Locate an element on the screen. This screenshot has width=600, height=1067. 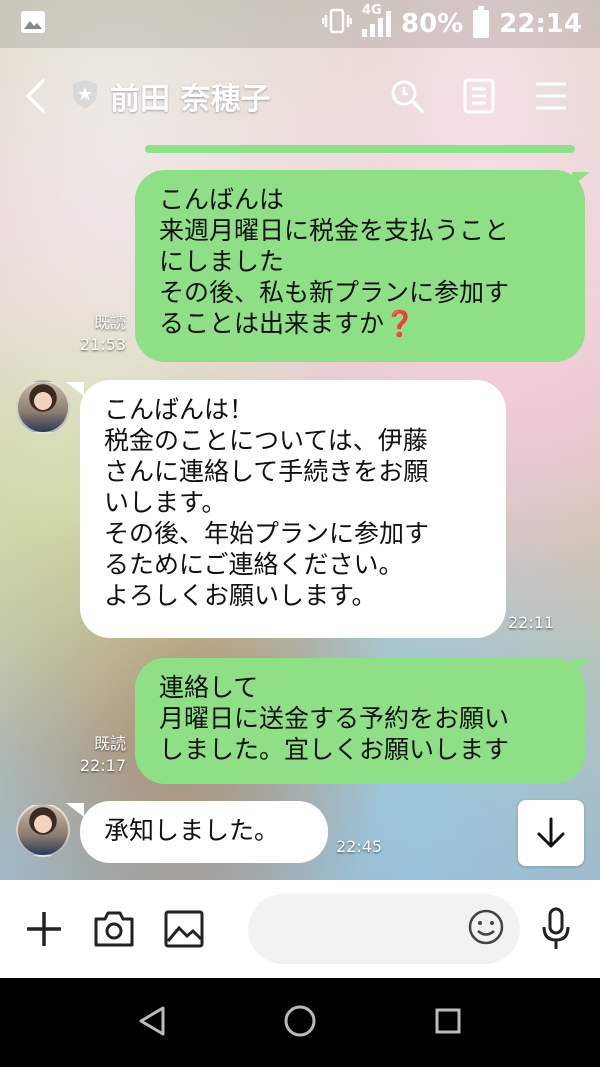
menu-icon is located at coordinates (551, 96).